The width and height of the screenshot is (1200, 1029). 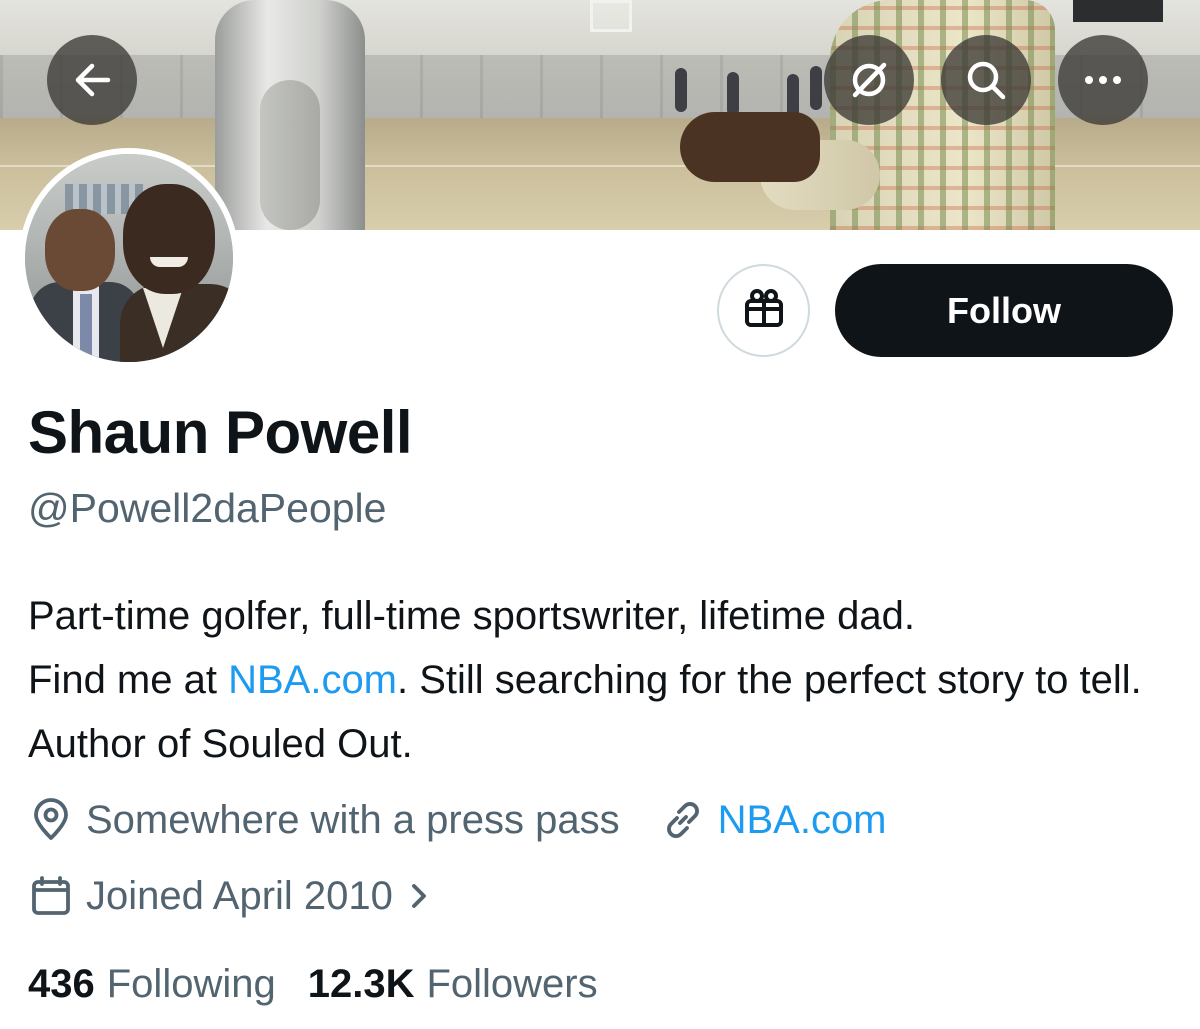 I want to click on following-link: 436 Following, so click(x=152, y=984).